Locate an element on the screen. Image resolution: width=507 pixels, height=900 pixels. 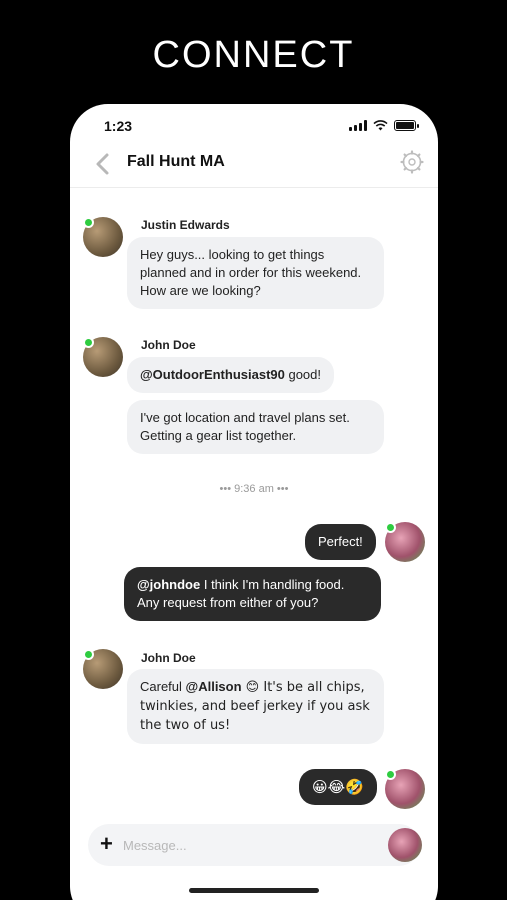
back-icon is located at coordinates (104, 164).